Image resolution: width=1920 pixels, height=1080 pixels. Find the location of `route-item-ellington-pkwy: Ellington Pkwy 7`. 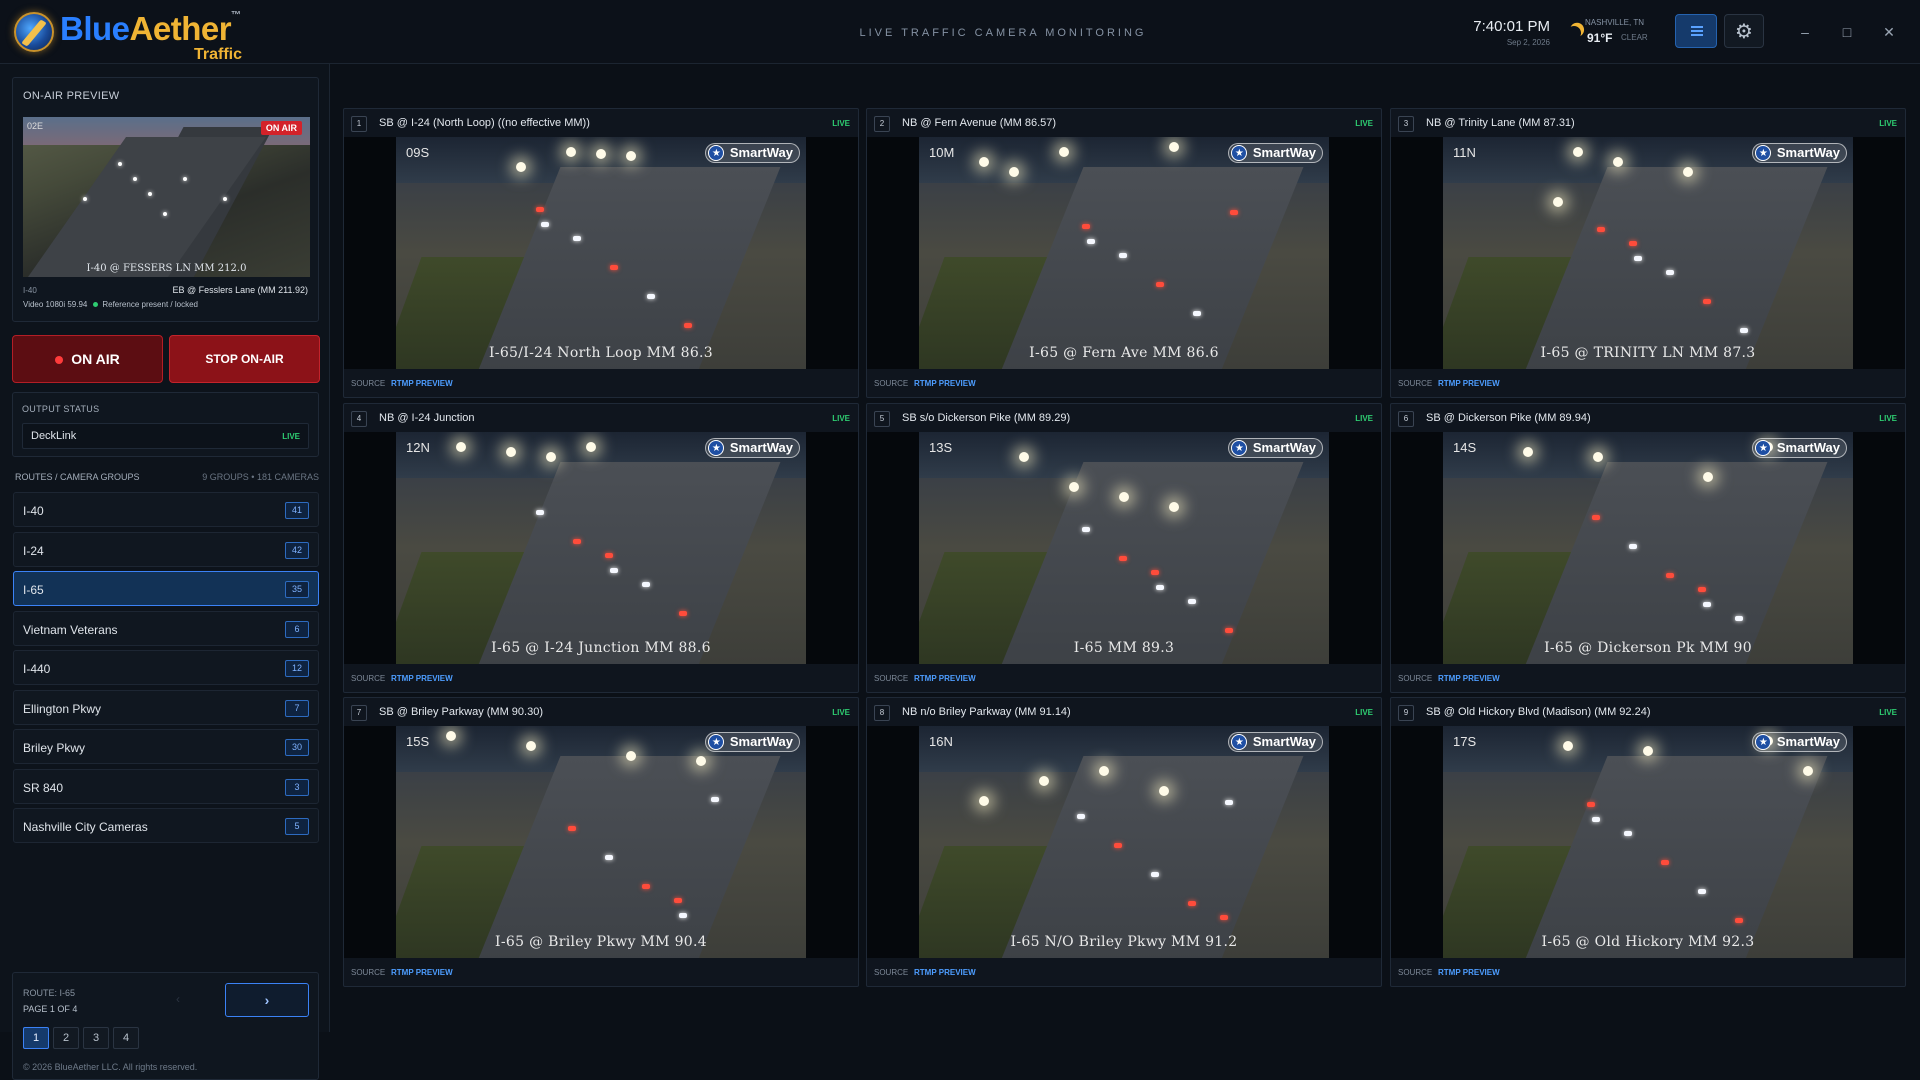

route-item-ellington-pkwy: Ellington Pkwy 7 is located at coordinates (166, 707).